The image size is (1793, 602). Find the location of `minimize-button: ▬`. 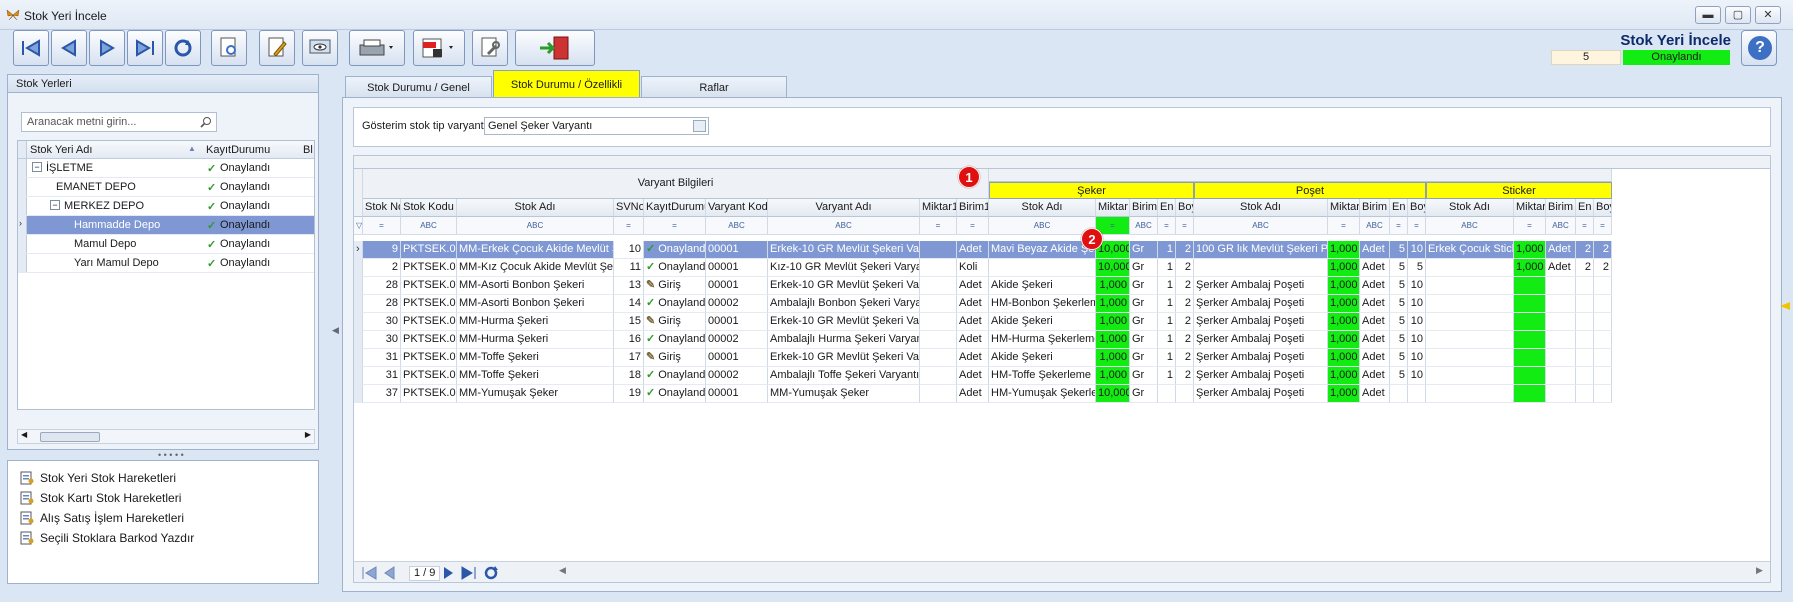

minimize-button: ▬ is located at coordinates (1708, 15).